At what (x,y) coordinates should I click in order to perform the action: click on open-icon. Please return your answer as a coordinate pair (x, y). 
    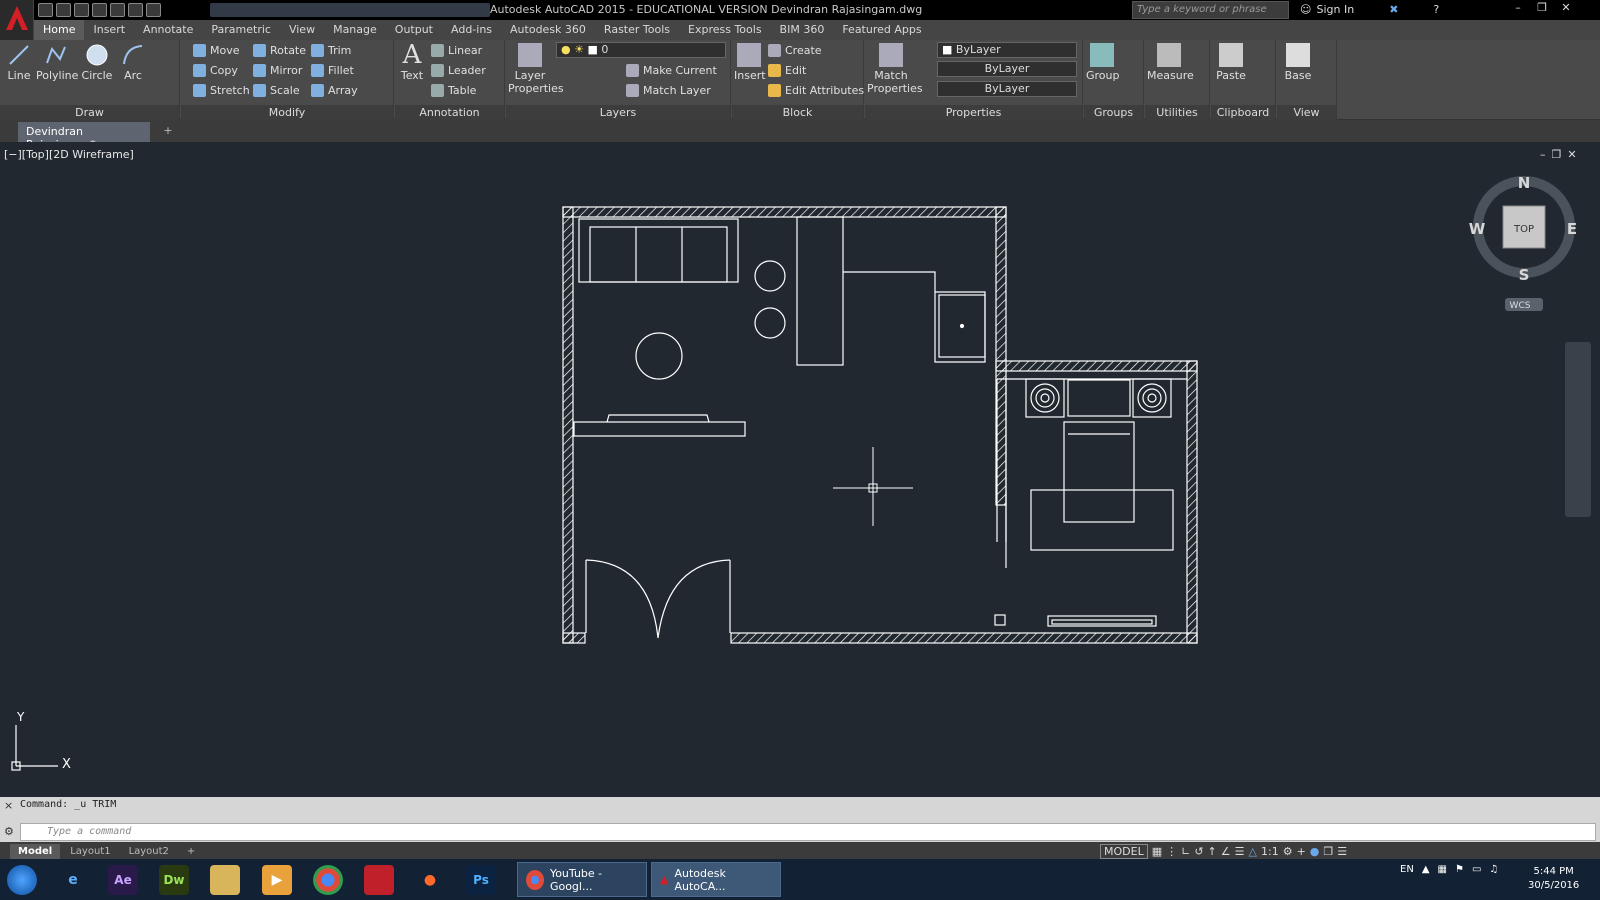
    Looking at the image, I should click on (63, 10).